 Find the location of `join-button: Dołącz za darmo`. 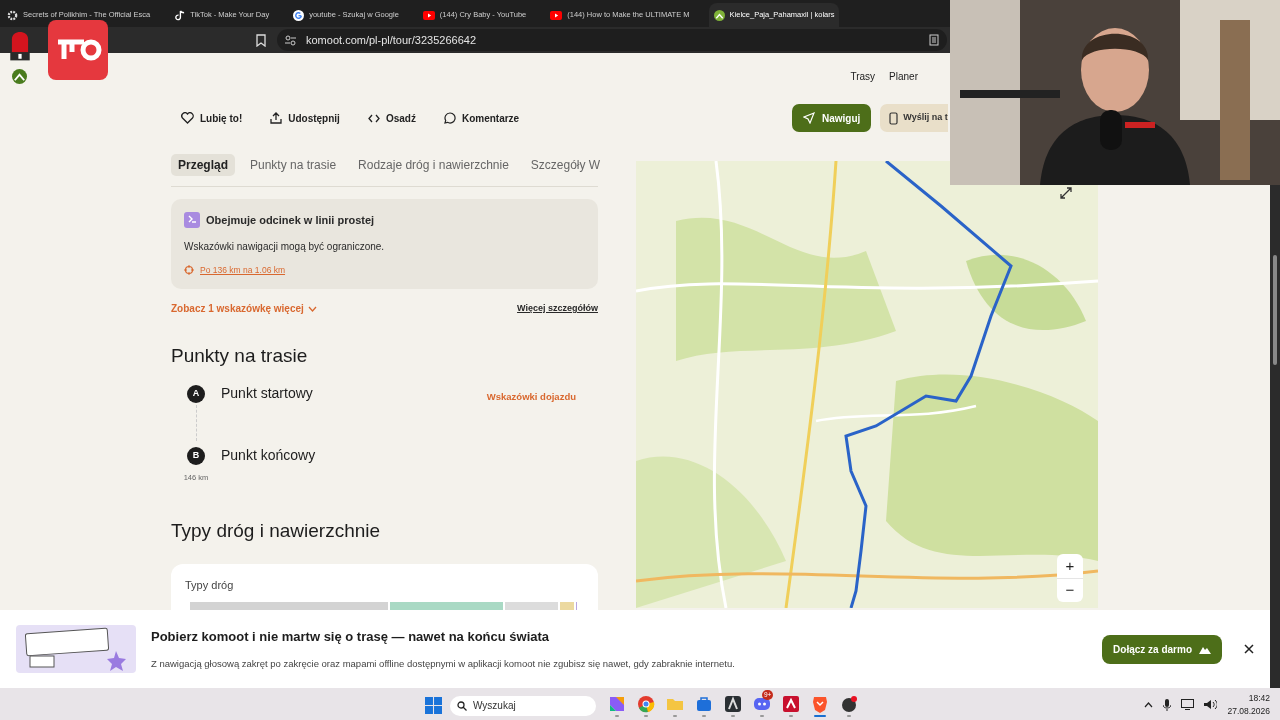

join-button: Dołącz za darmo is located at coordinates (1162, 649).